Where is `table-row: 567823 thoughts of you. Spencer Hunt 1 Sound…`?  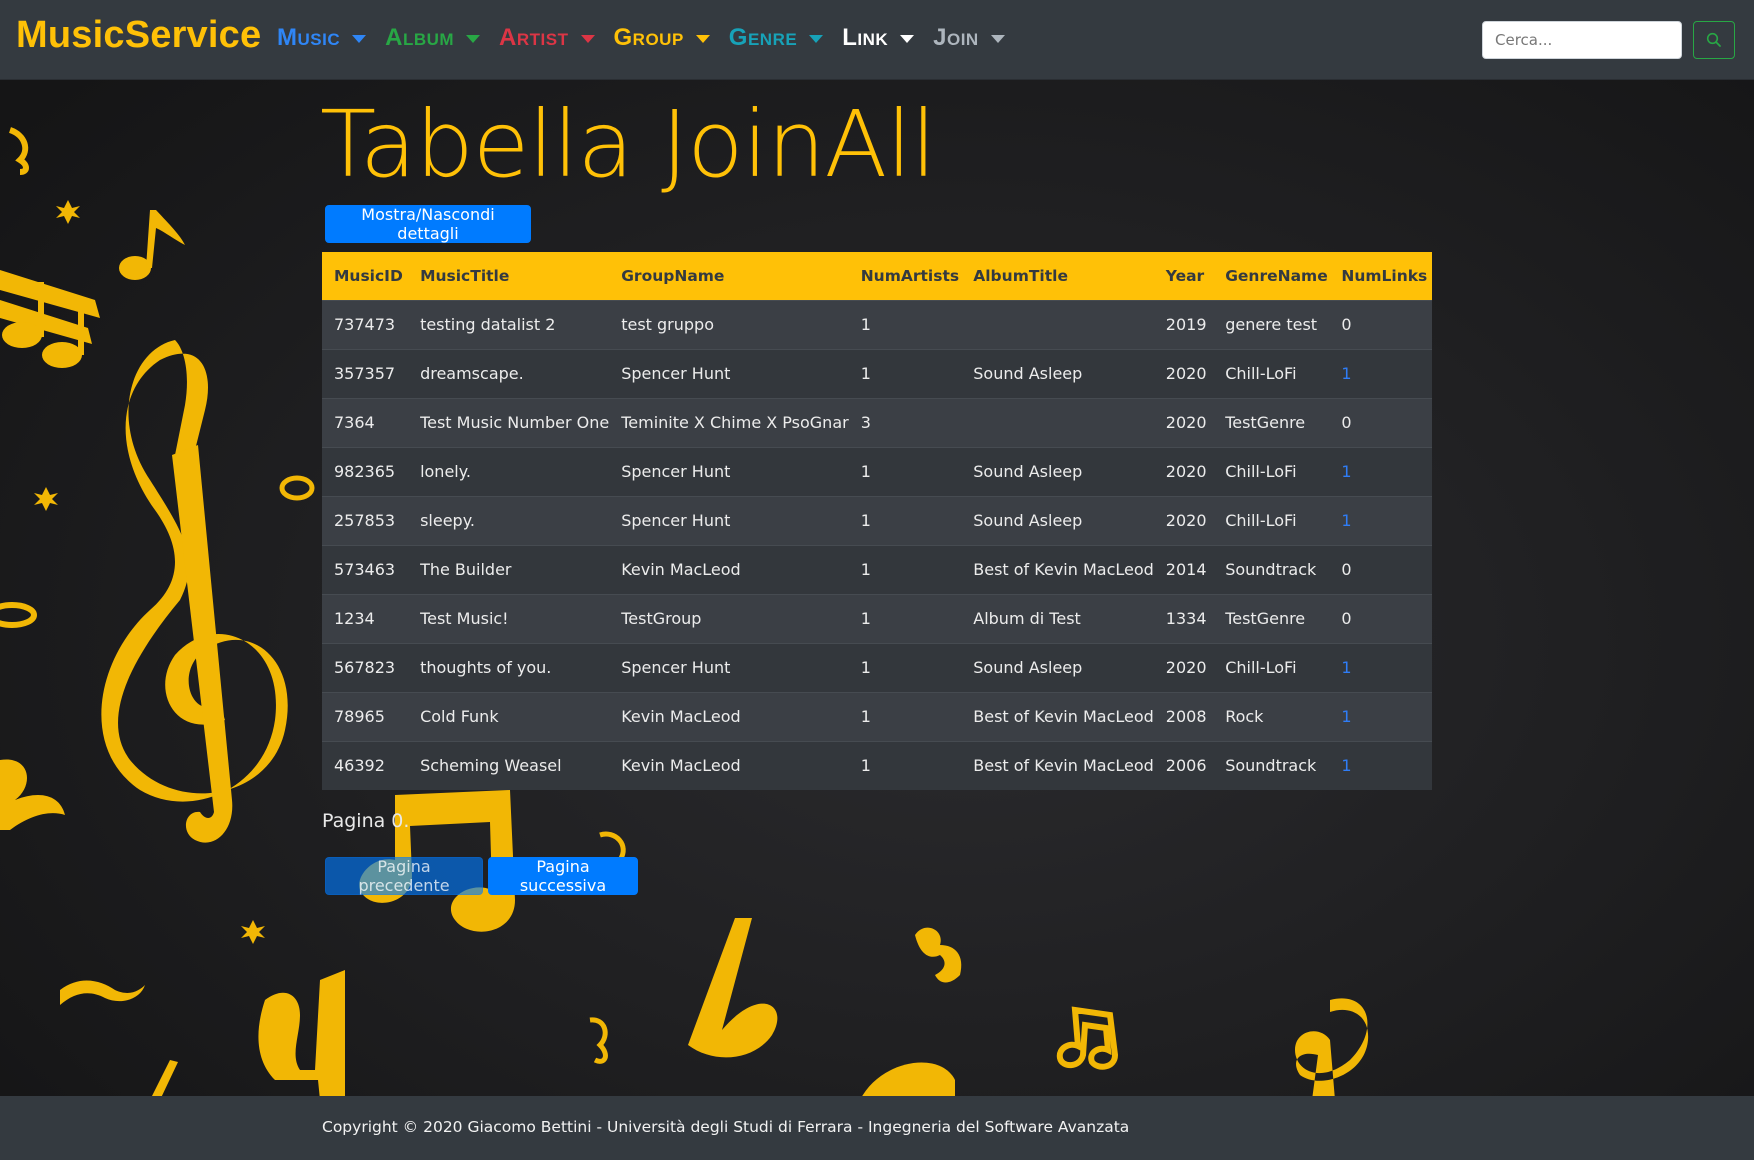 table-row: 567823 thoughts of you. Spencer Hunt 1 Sound… is located at coordinates (877, 667).